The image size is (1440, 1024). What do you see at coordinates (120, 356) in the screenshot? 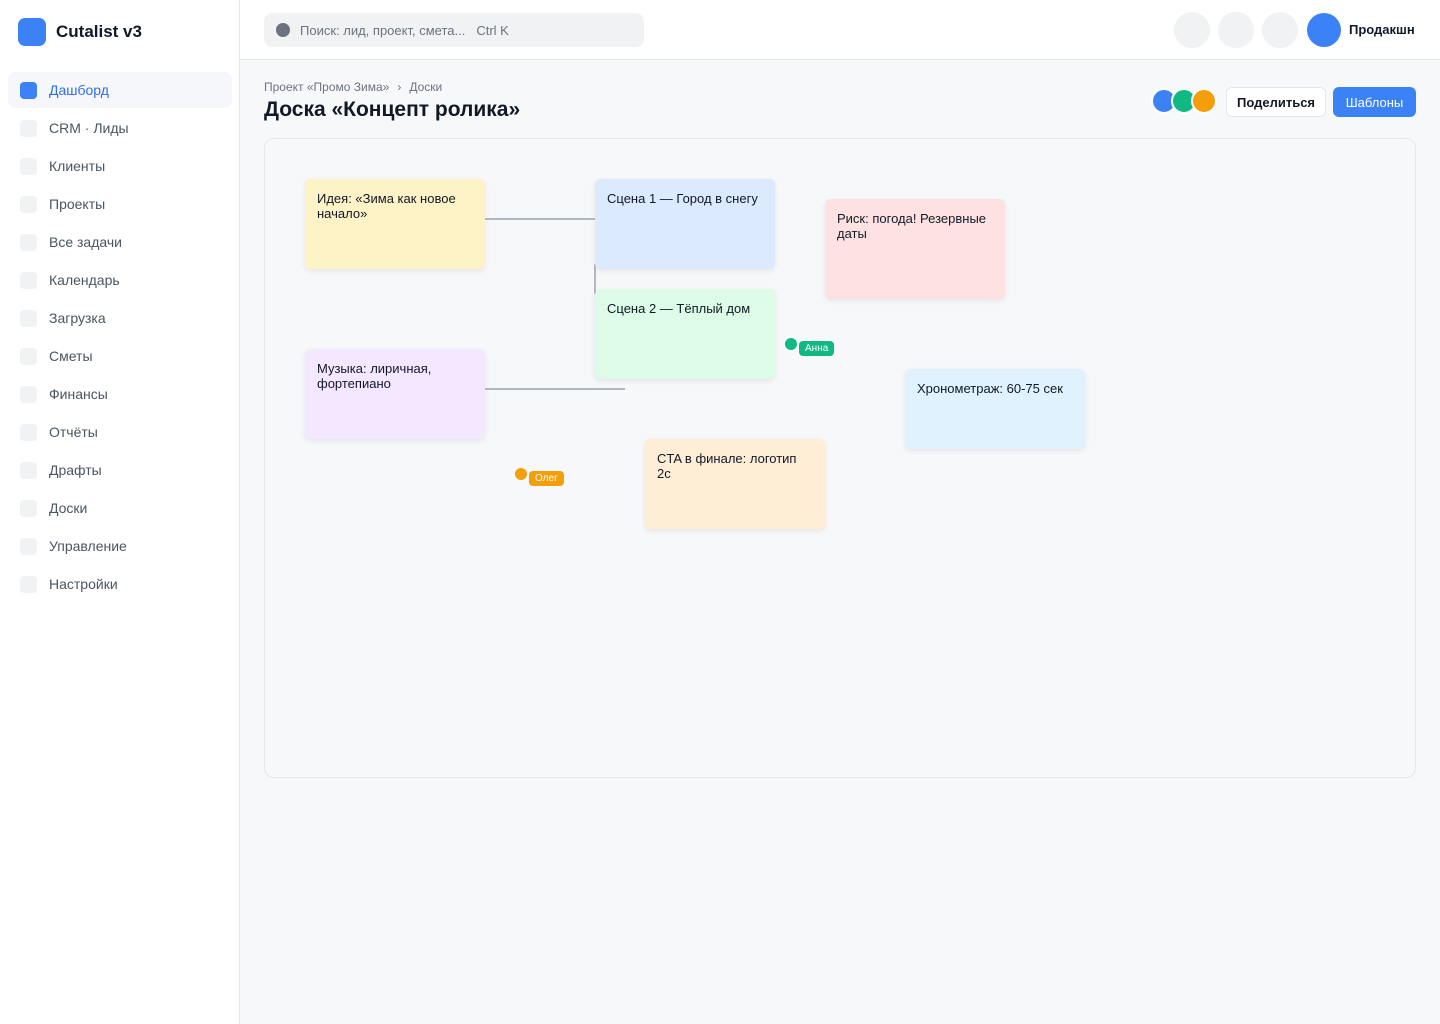
I see `sidebar-item-estimates: Сметы` at bounding box center [120, 356].